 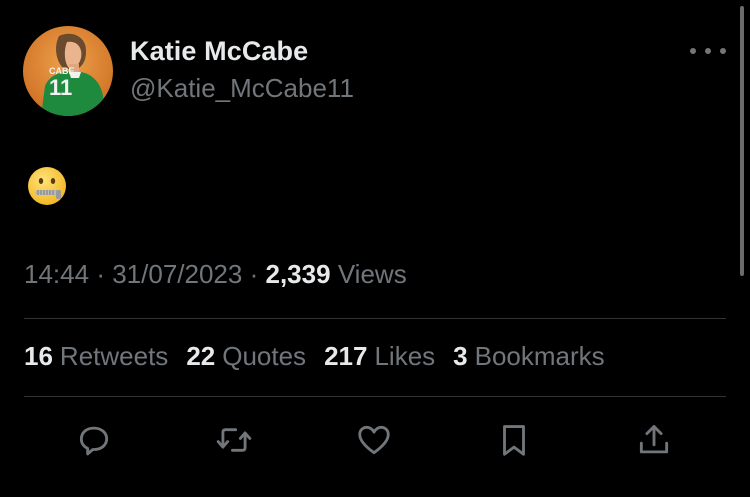 What do you see at coordinates (372, 274) in the screenshot?
I see `views-label: Views` at bounding box center [372, 274].